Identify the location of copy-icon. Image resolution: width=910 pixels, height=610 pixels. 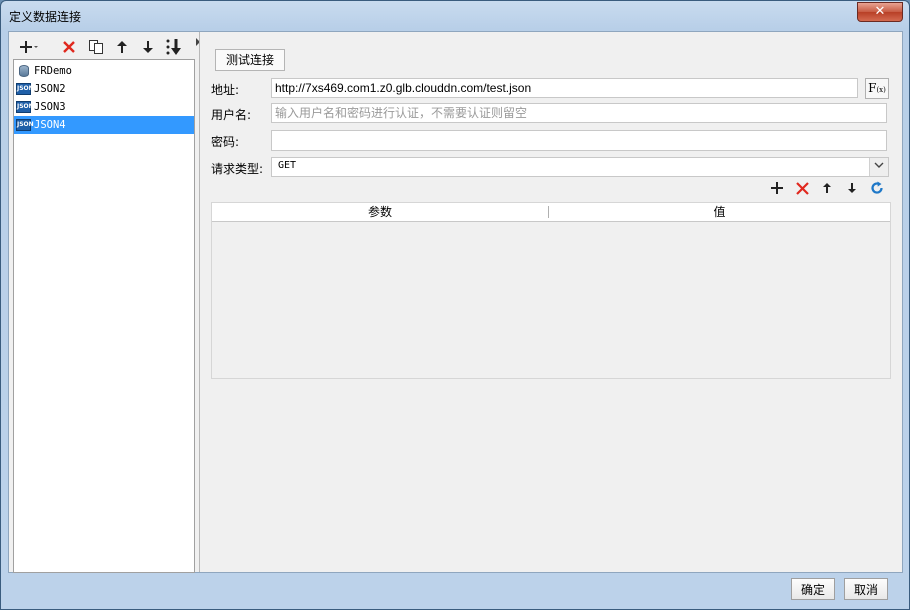
(96, 47).